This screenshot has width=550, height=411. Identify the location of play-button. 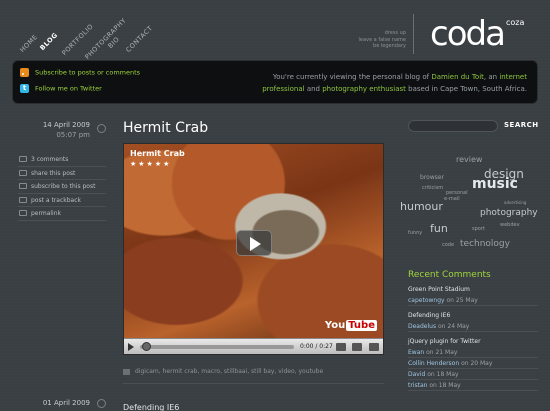
(254, 243).